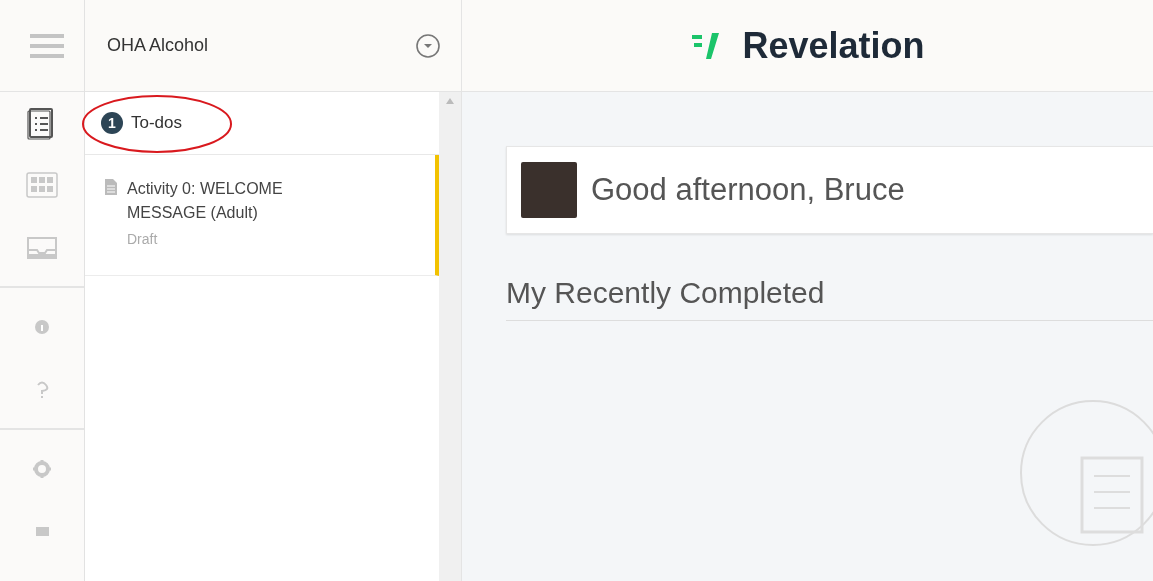 Image resolution: width=1153 pixels, height=581 pixels. I want to click on dropdown-icon, so click(428, 45).